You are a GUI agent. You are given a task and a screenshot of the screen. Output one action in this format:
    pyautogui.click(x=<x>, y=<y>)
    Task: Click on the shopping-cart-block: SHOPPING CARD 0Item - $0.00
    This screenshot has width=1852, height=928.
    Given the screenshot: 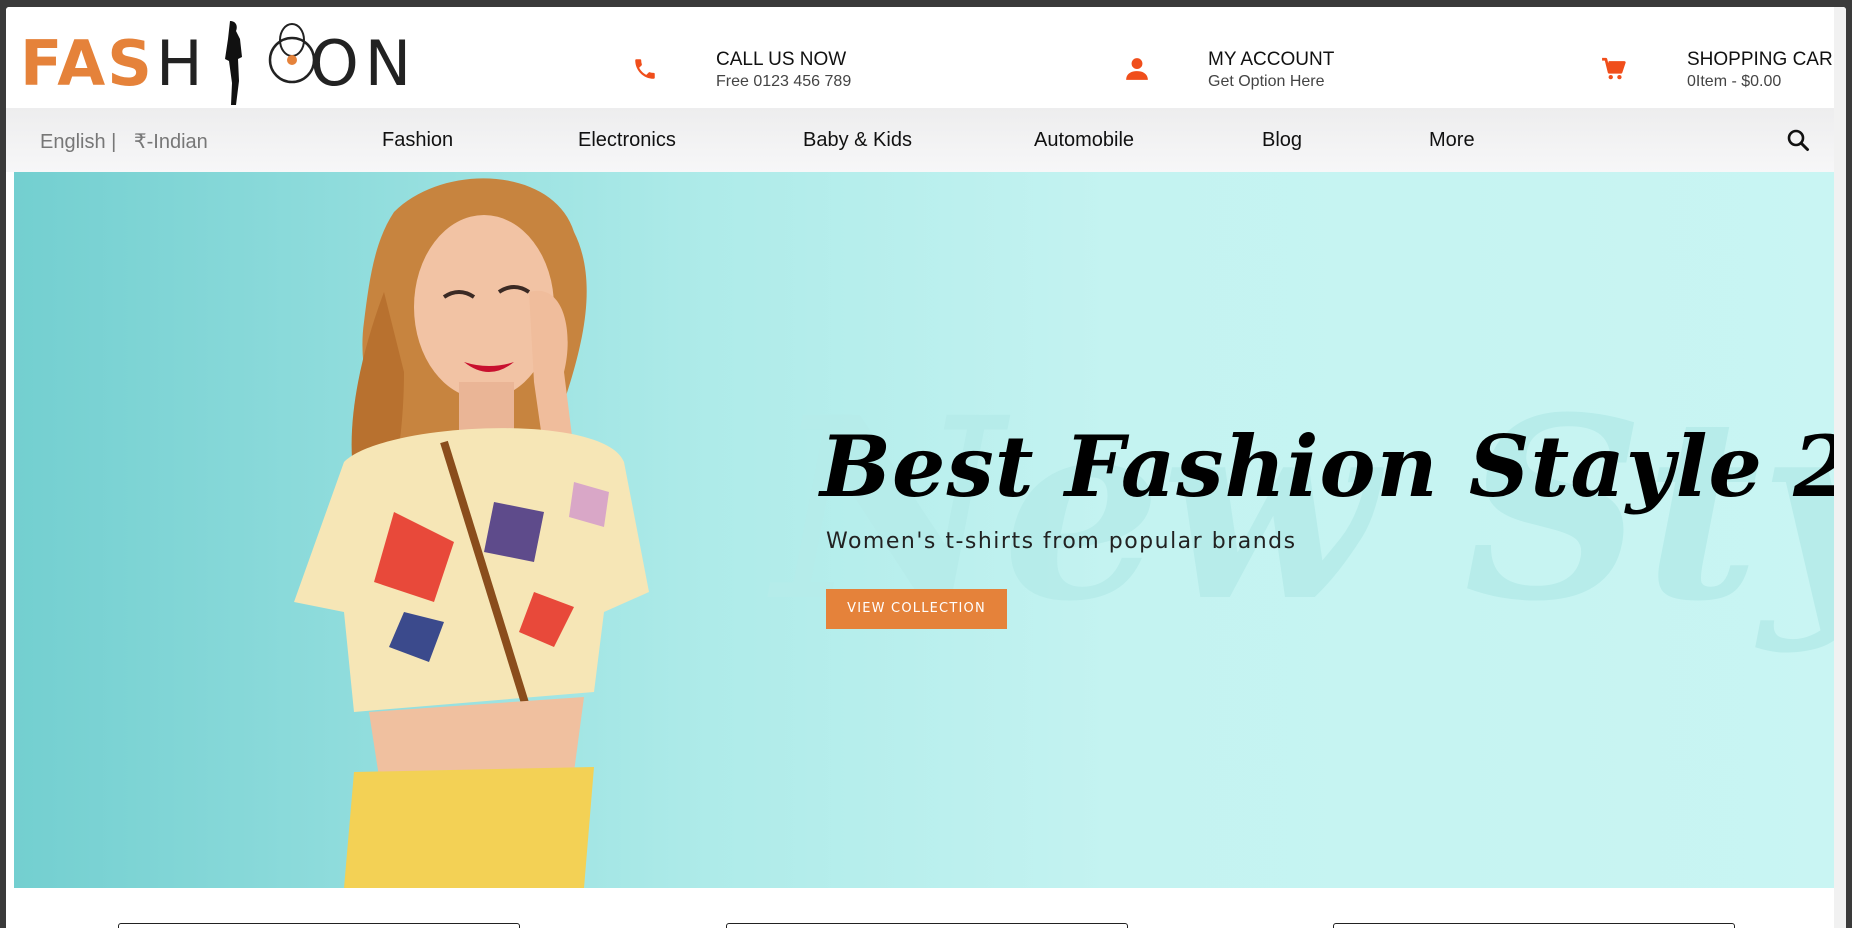 What is the action you would take?
    pyautogui.click(x=1723, y=67)
    